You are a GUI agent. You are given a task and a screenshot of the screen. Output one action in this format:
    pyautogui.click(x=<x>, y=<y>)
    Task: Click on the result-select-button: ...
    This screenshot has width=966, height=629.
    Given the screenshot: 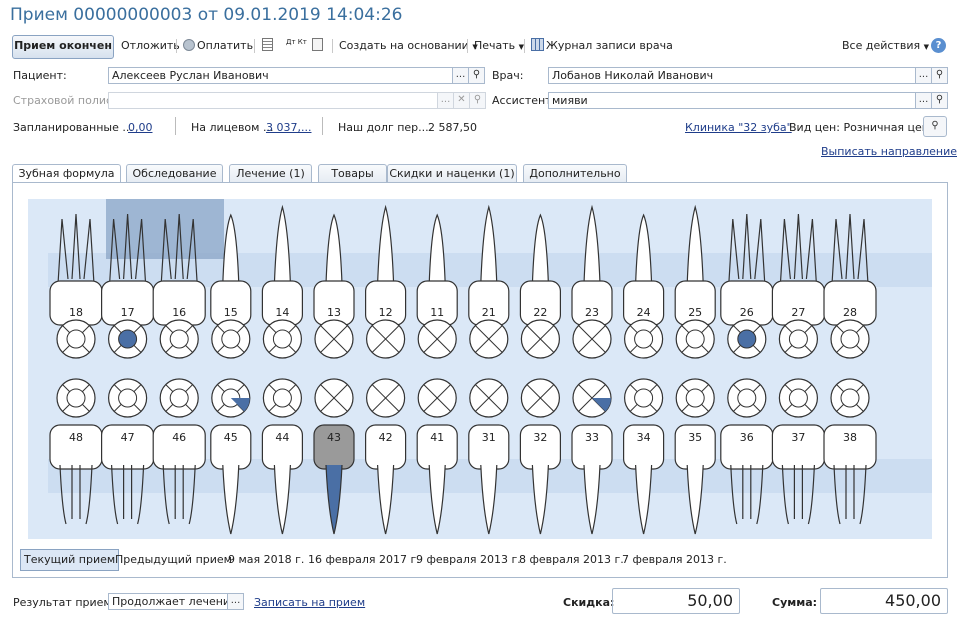 What is the action you would take?
    pyautogui.click(x=235, y=601)
    